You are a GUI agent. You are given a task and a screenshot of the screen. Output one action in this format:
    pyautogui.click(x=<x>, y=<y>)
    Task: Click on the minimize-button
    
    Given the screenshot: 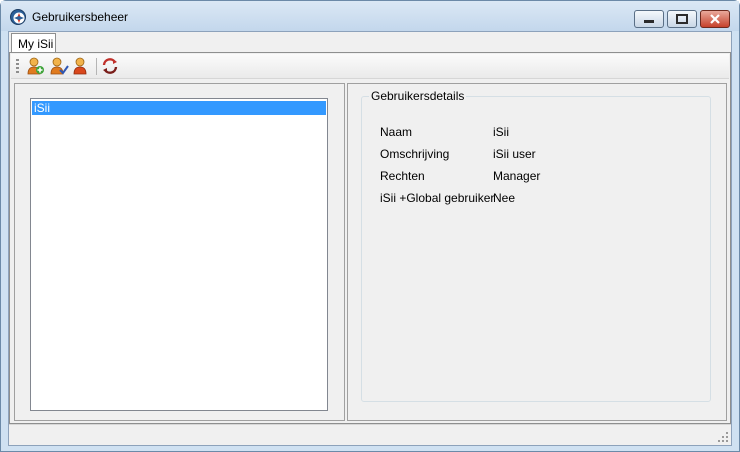 What is the action you would take?
    pyautogui.click(x=649, y=19)
    